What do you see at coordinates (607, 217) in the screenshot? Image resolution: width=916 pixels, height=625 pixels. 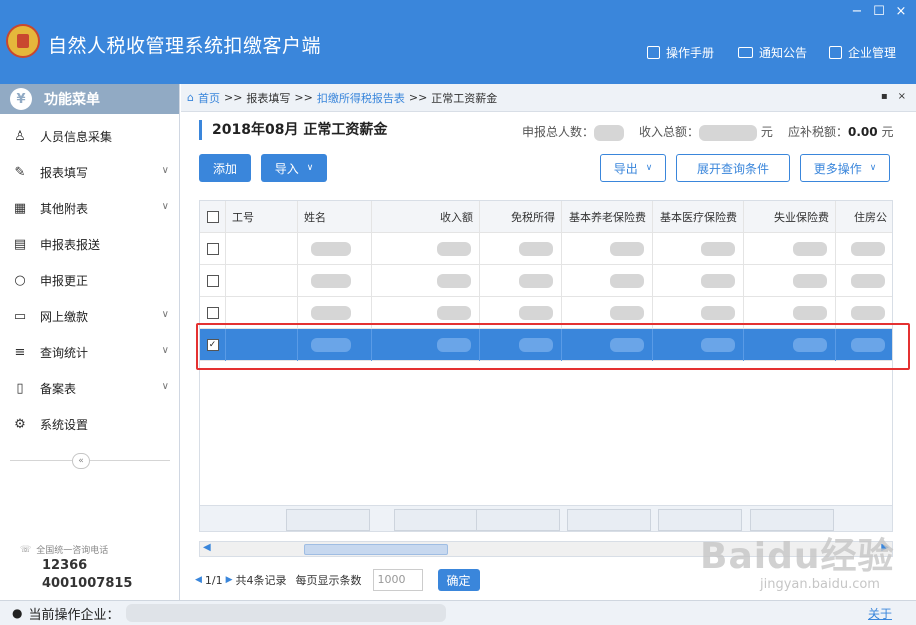 I see `column-header: 基本养老保险费` at bounding box center [607, 217].